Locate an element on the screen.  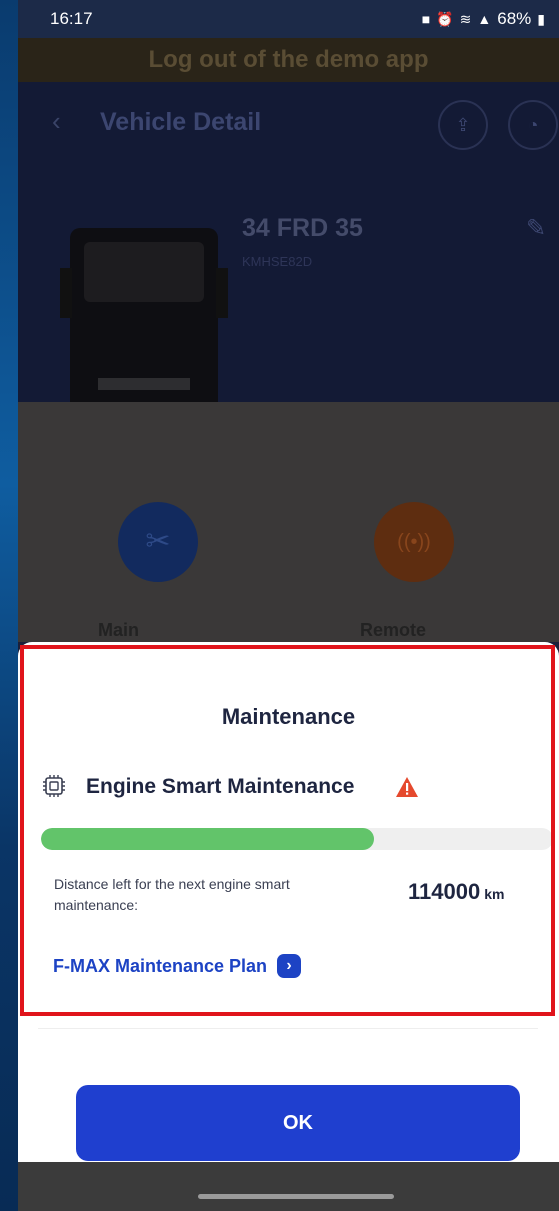
page-title: Vehicle Detail is located at coordinates (181, 122).